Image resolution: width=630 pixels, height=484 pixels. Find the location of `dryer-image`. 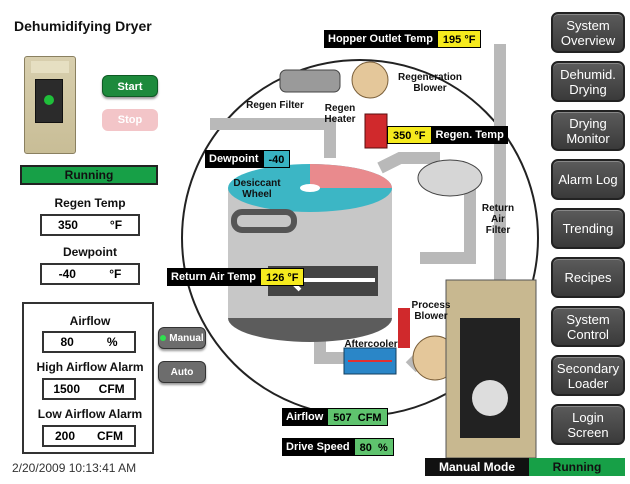

dryer-image is located at coordinates (50, 105).